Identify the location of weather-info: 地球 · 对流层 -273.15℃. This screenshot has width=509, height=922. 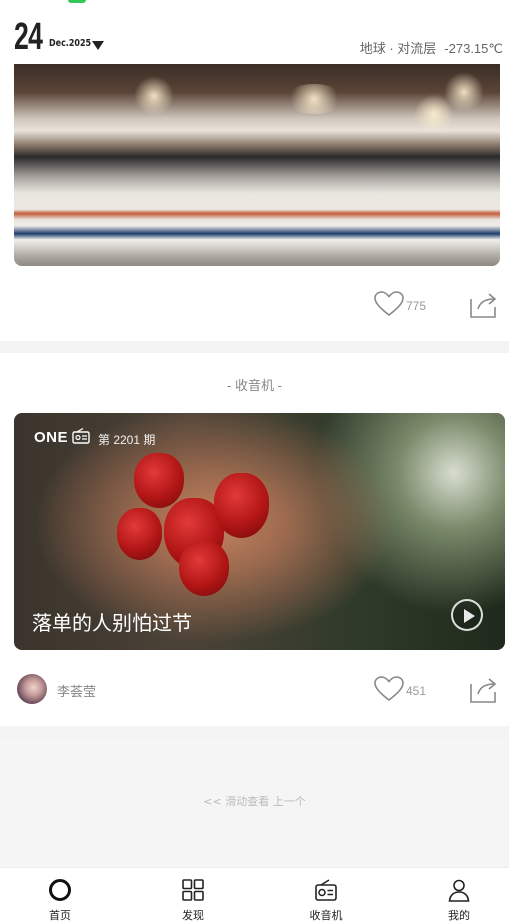
(427, 47).